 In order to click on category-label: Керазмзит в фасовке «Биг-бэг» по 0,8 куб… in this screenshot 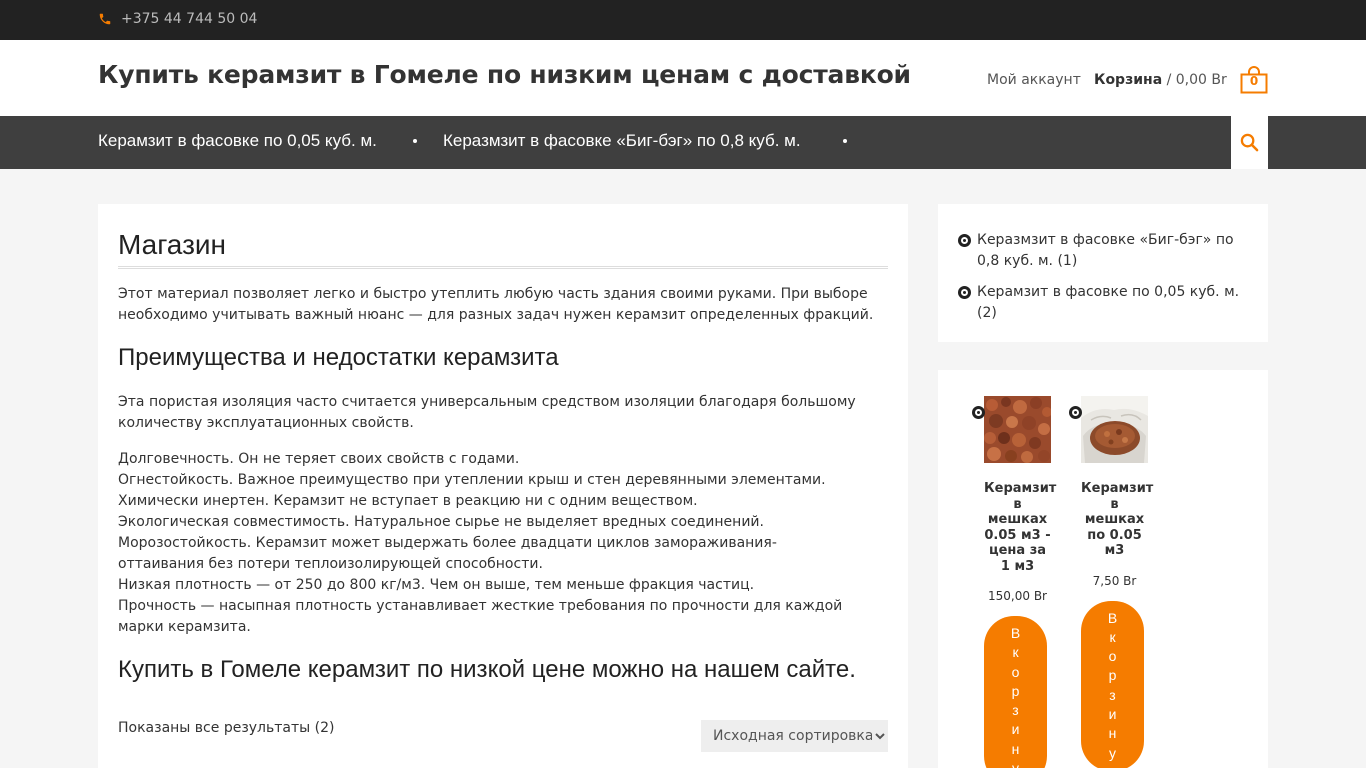, I will do `click(1105, 250)`.